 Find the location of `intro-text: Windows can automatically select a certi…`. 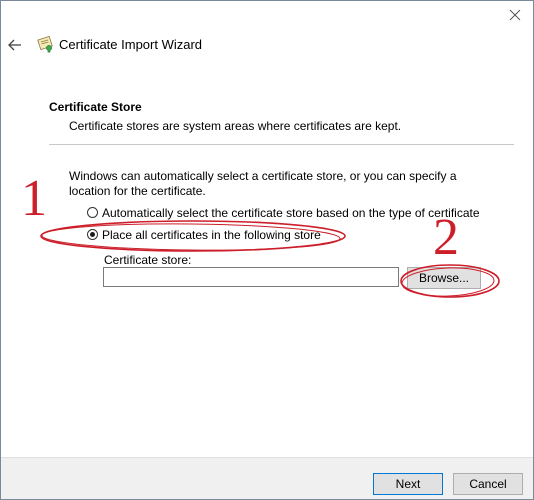

intro-text: Windows can automatically select a certi… is located at coordinates (263, 183).